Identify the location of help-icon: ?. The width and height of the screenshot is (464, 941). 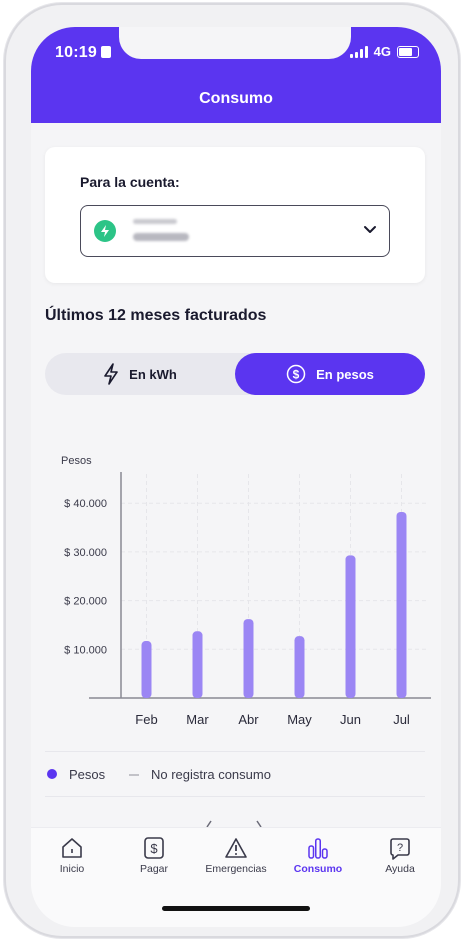
(400, 849).